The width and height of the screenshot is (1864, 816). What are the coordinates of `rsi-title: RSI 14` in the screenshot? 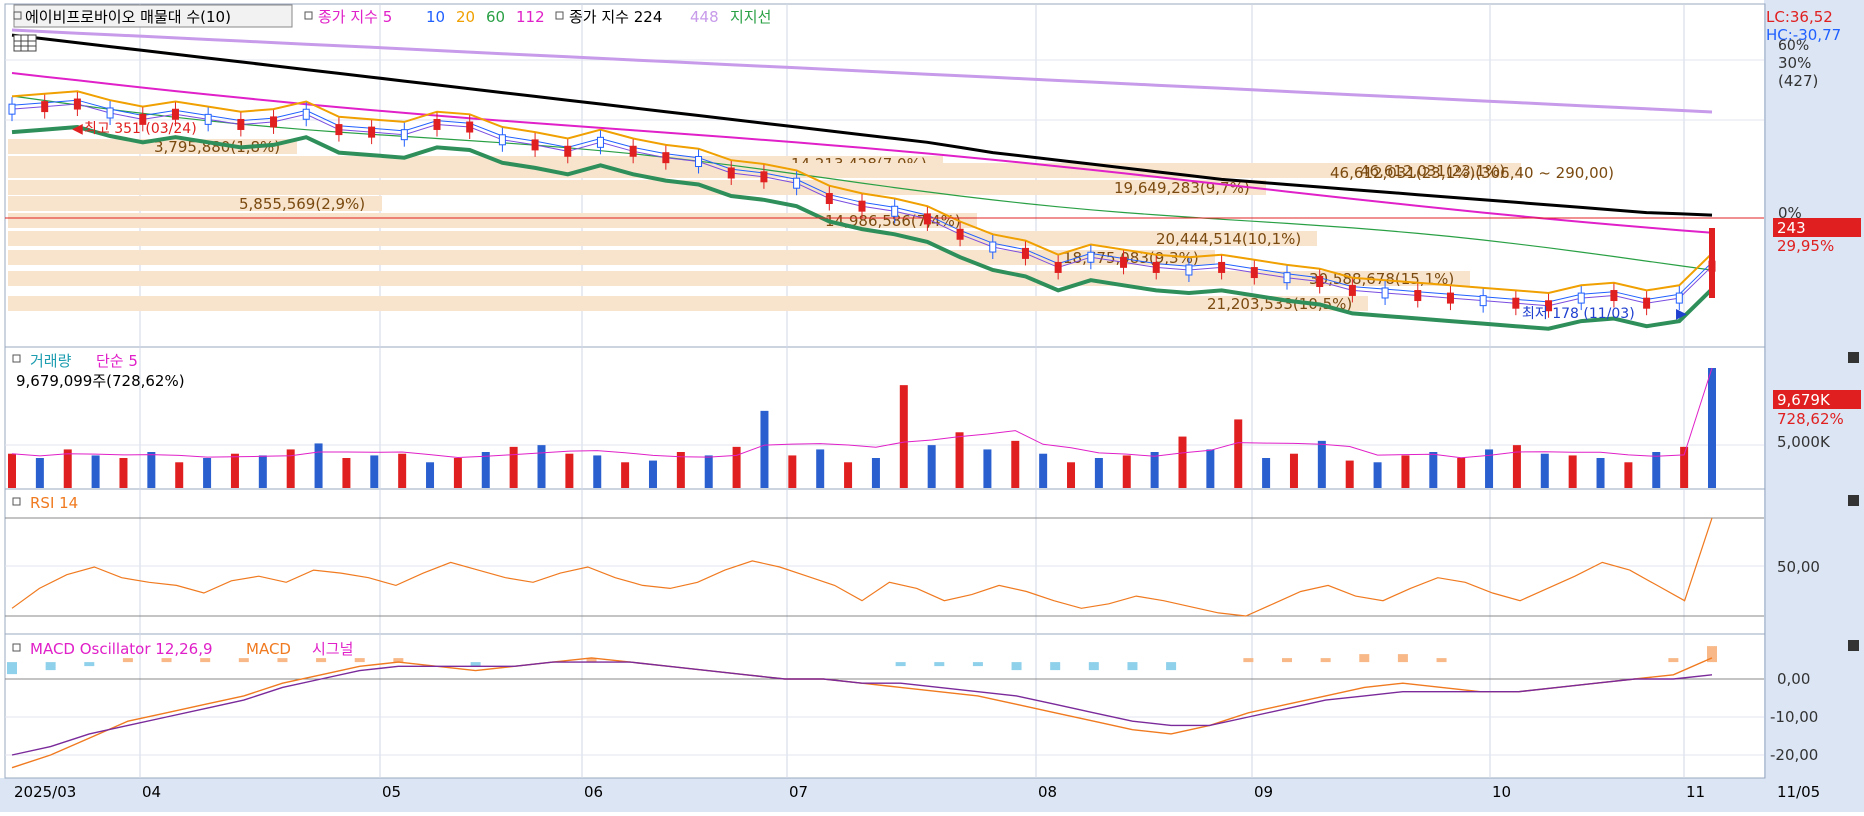 It's located at (54, 503).